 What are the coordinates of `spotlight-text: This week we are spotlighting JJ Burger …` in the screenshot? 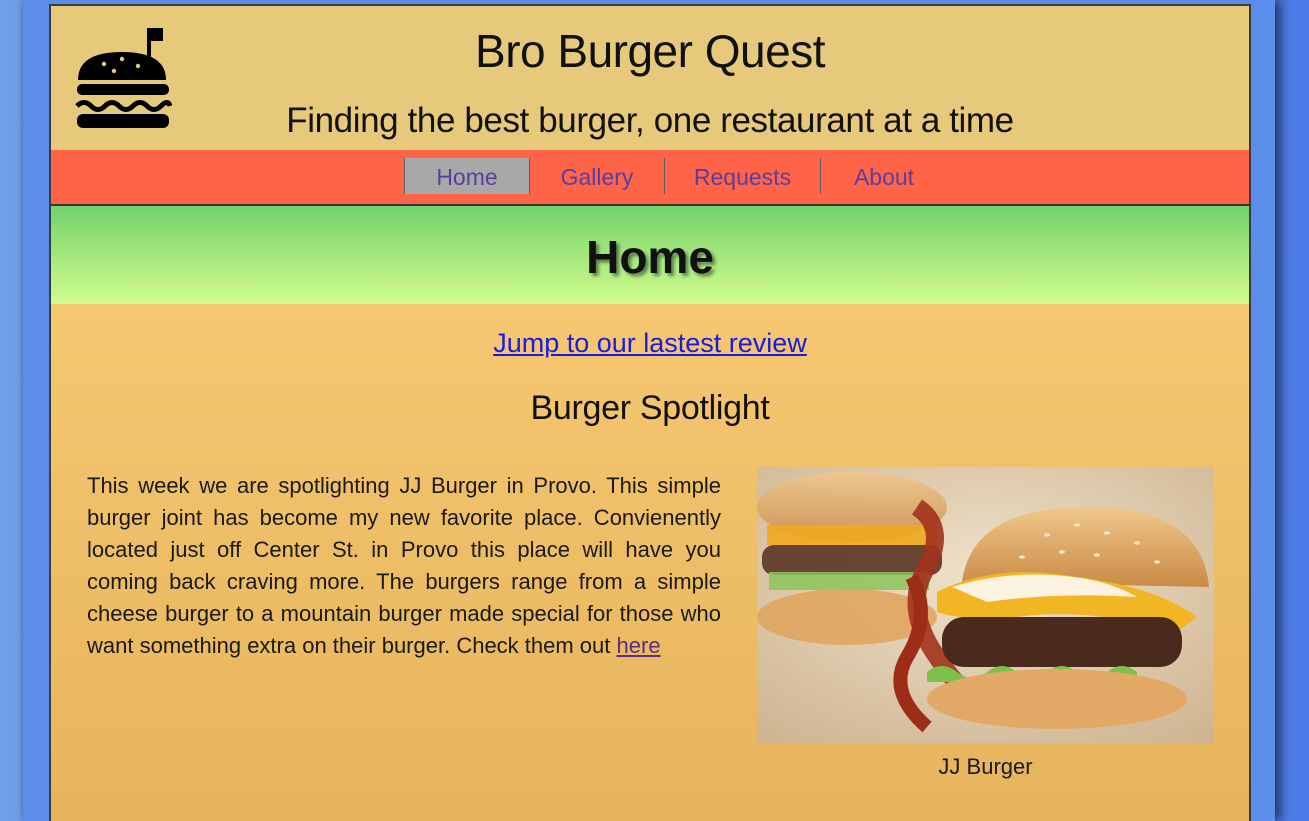 It's located at (404, 565).